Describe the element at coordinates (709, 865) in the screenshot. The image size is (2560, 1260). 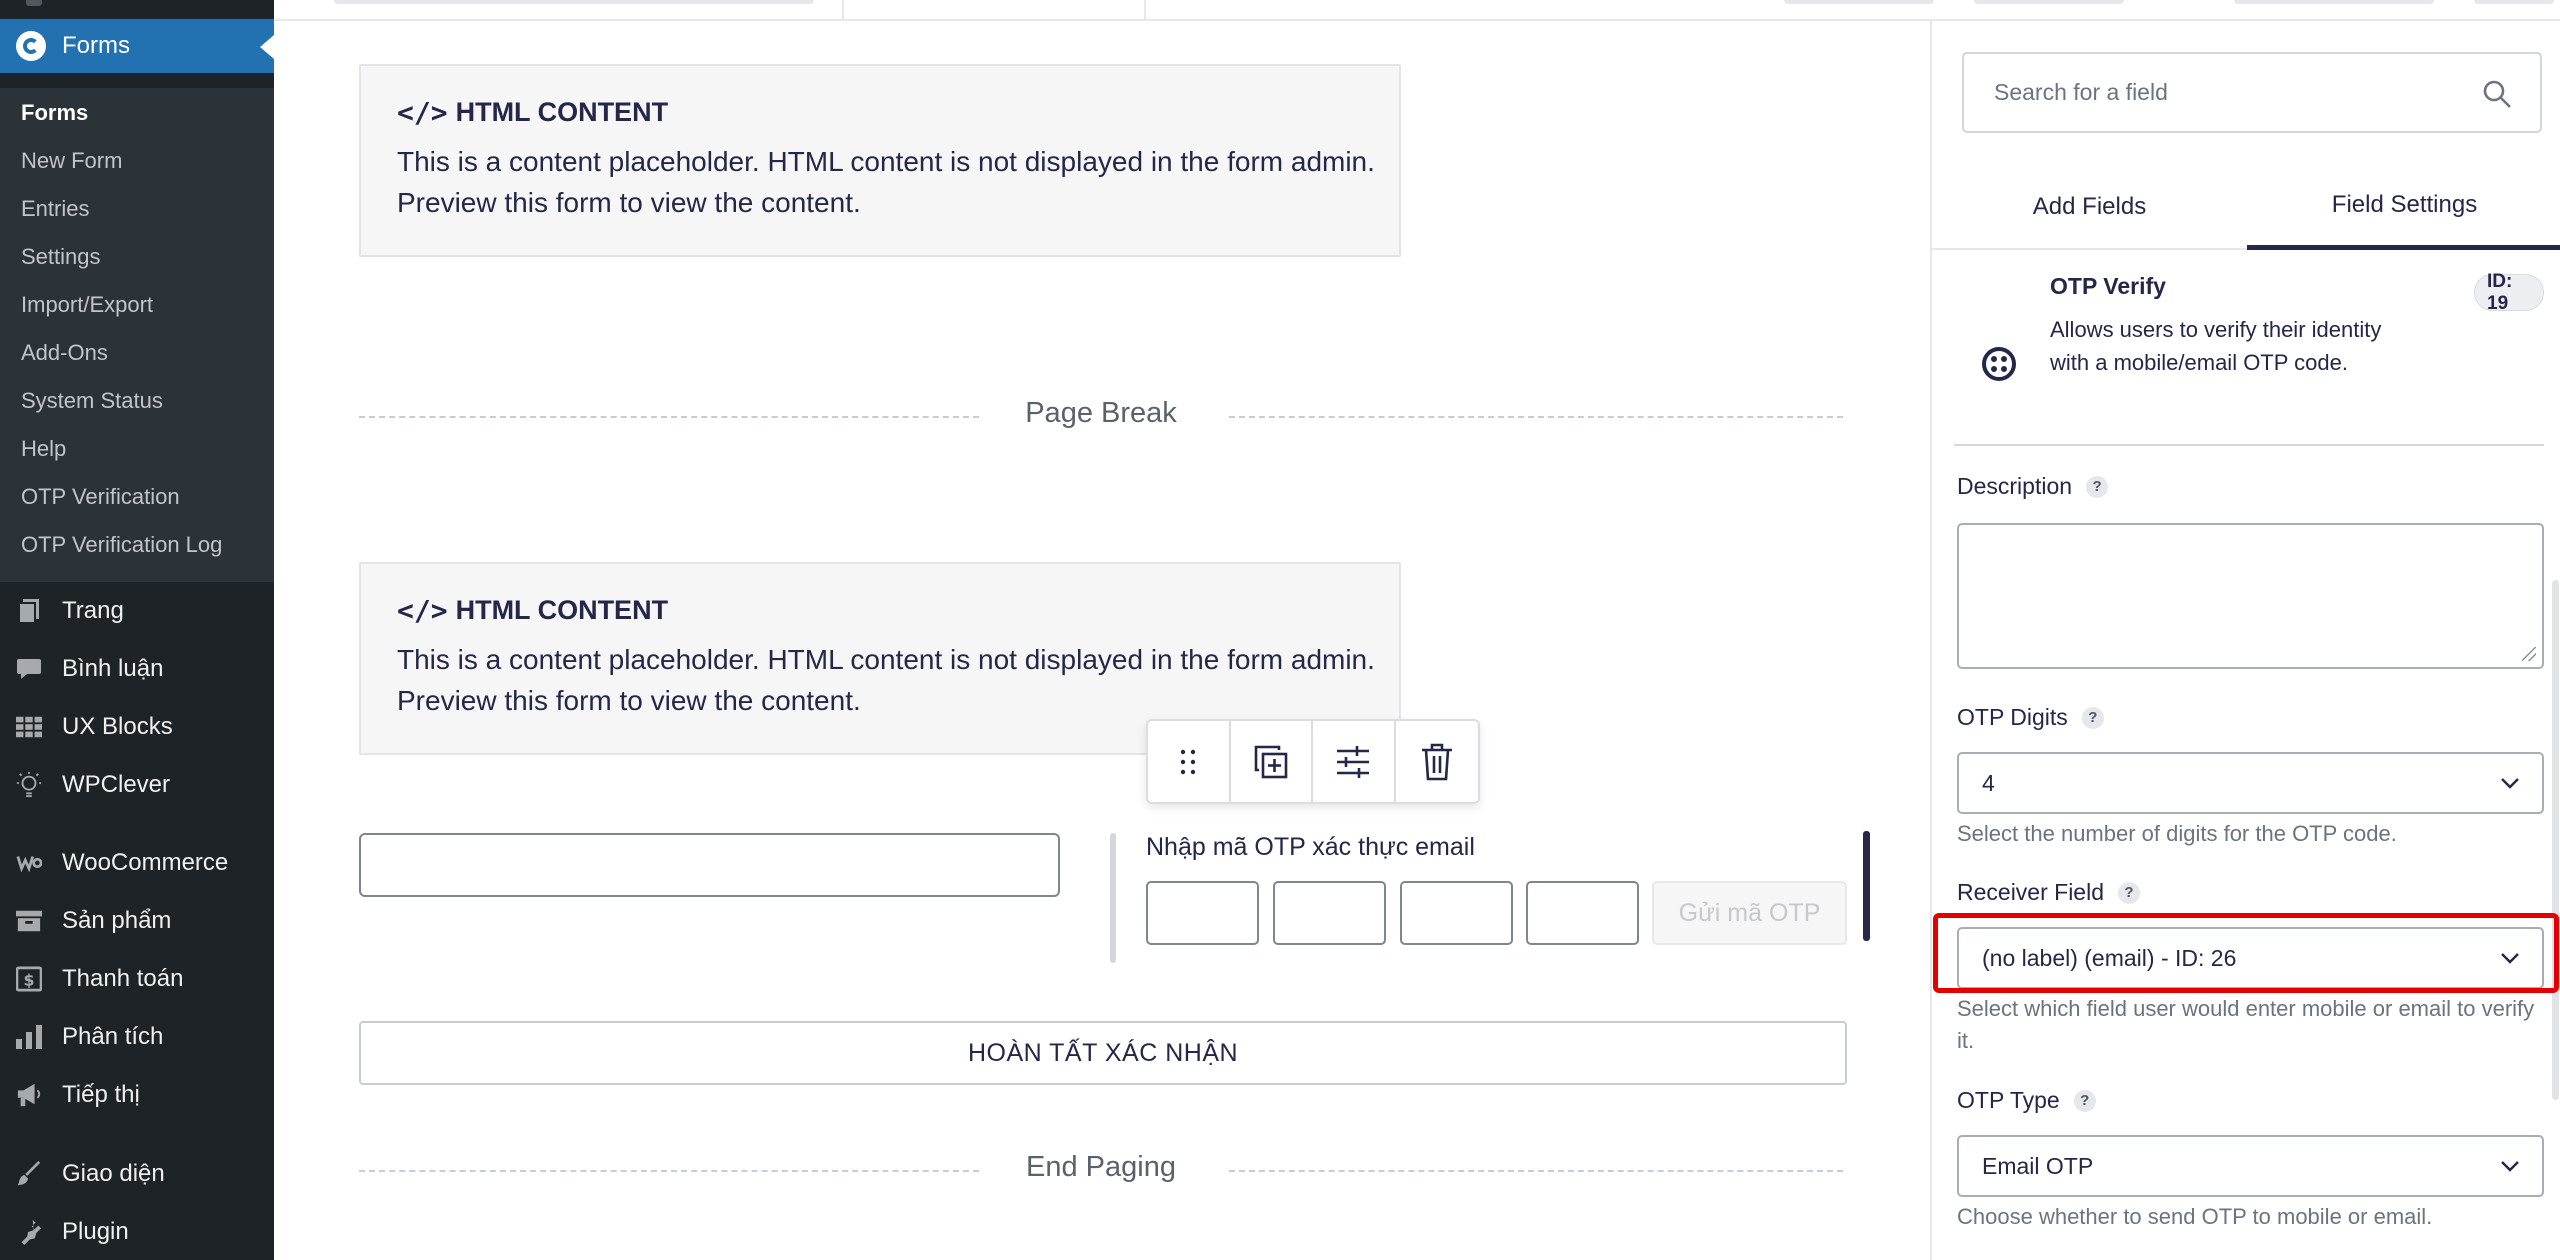
I see `email-field-preview` at that location.